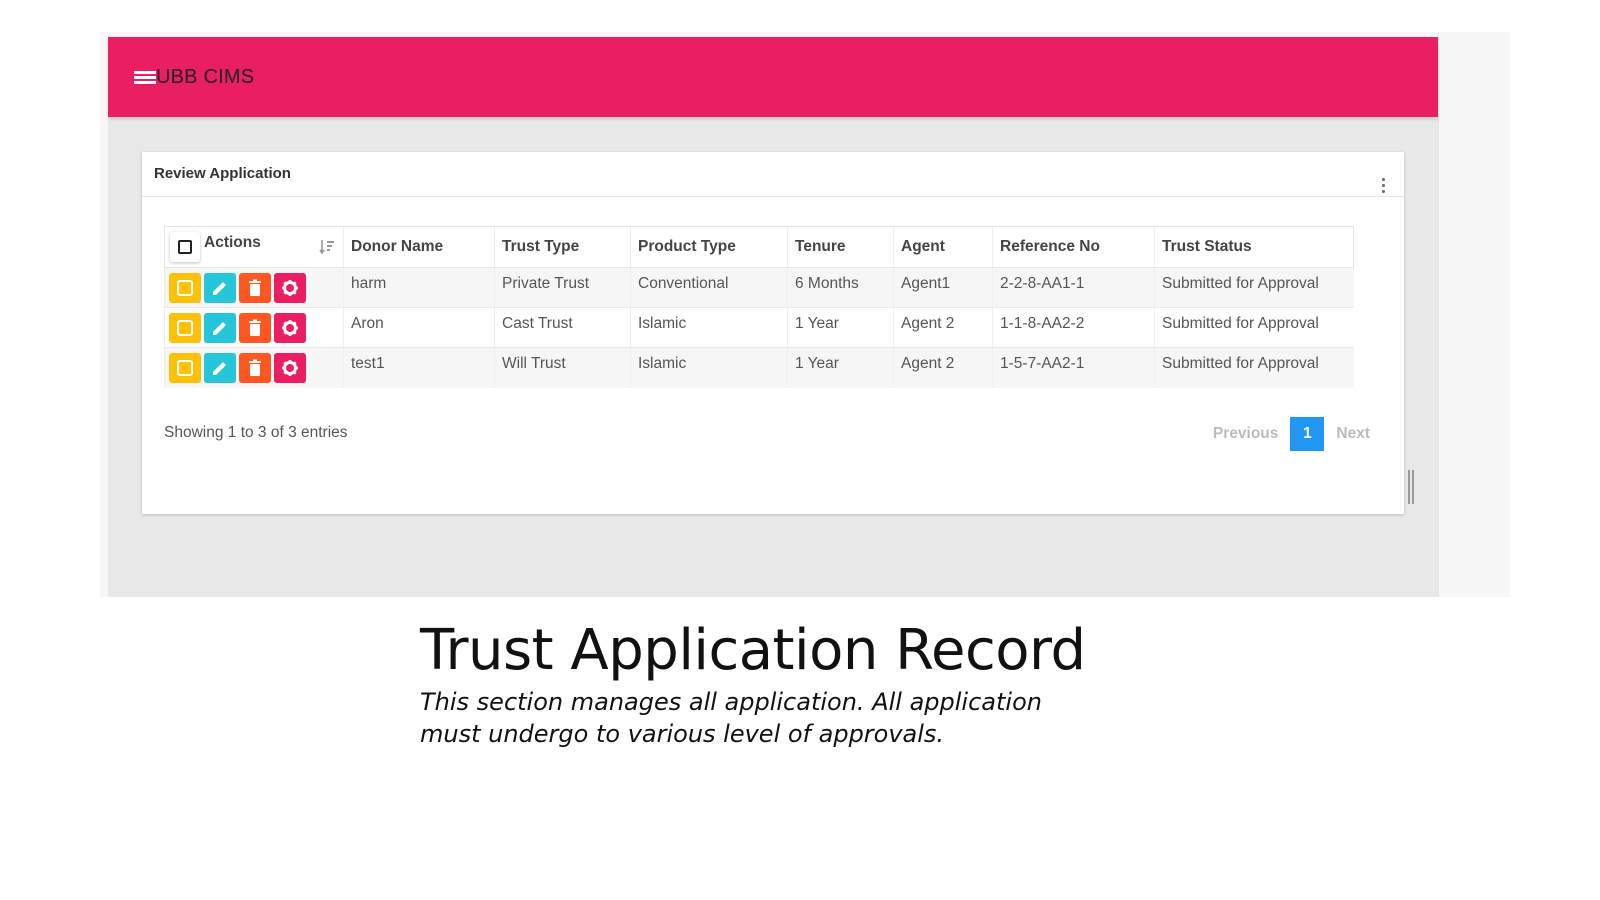 This screenshot has height=900, width=1600. I want to click on select-all-checkbox-wrapper, so click(185, 247).